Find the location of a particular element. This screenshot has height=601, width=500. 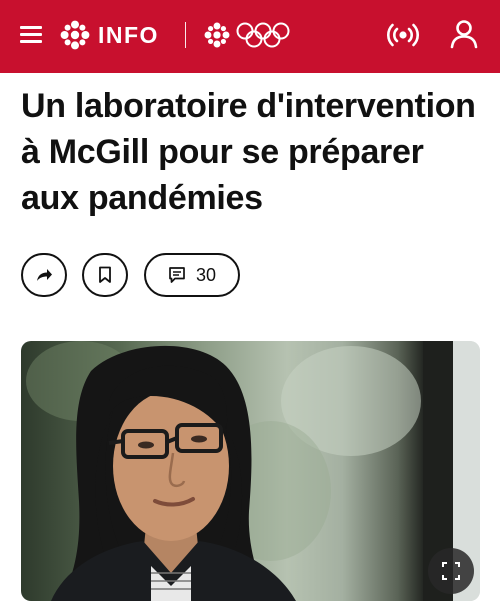

share-button is located at coordinates (44, 275).